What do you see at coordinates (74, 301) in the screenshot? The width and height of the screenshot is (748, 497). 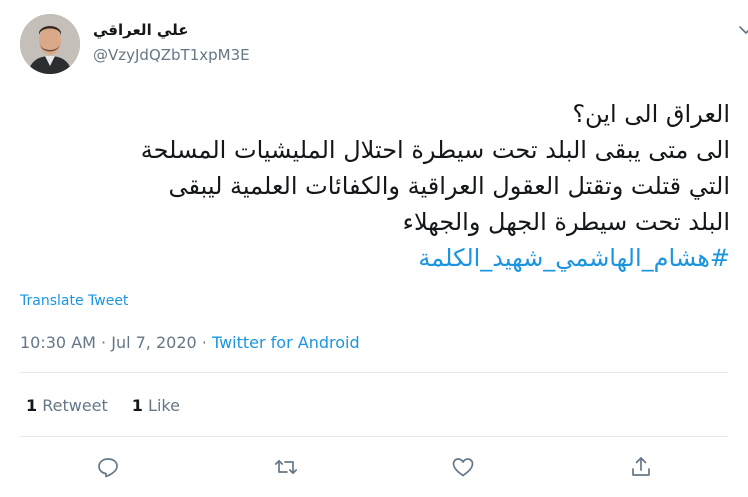 I see `translate-tweet-link: Translate Tweet` at bounding box center [74, 301].